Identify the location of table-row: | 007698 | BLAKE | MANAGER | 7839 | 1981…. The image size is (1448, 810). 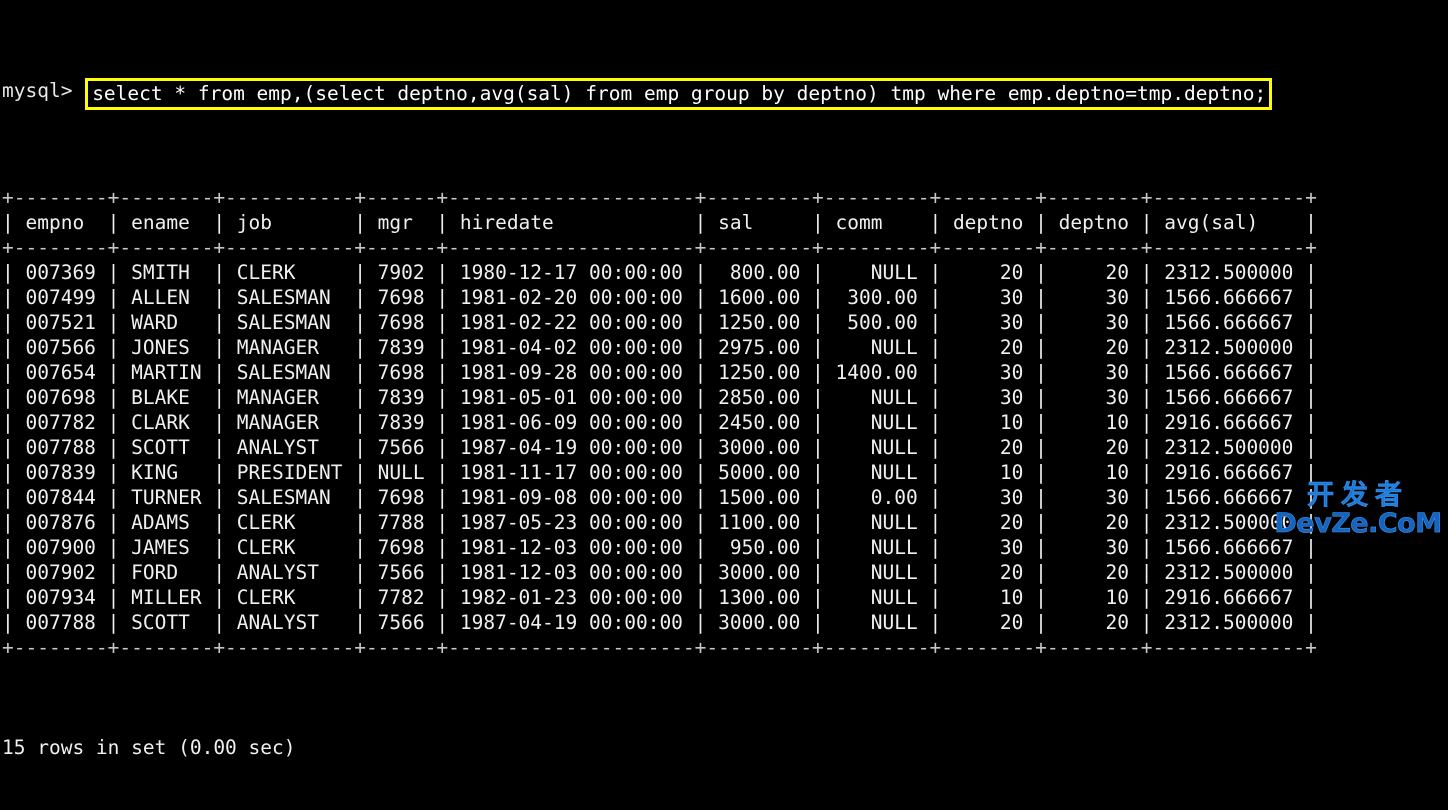
(659, 397).